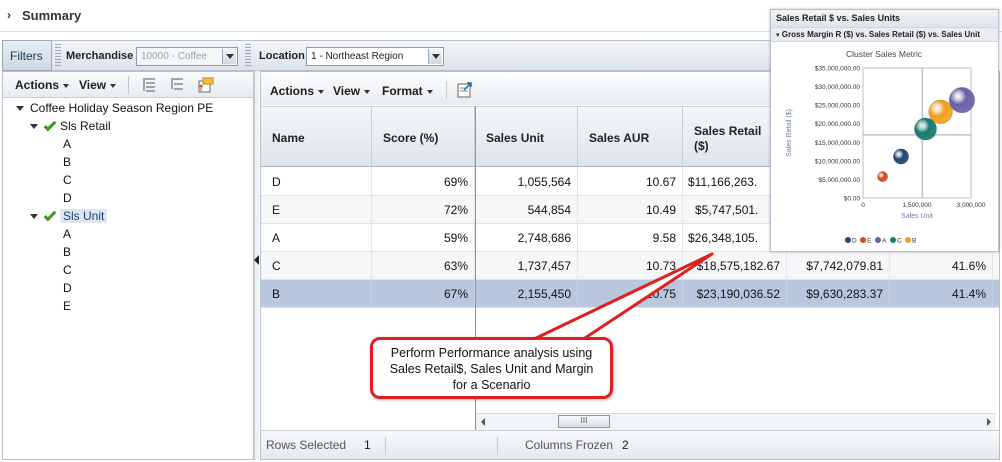 The width and height of the screenshot is (1002, 462). I want to click on collapse-all-icon, so click(177, 85).